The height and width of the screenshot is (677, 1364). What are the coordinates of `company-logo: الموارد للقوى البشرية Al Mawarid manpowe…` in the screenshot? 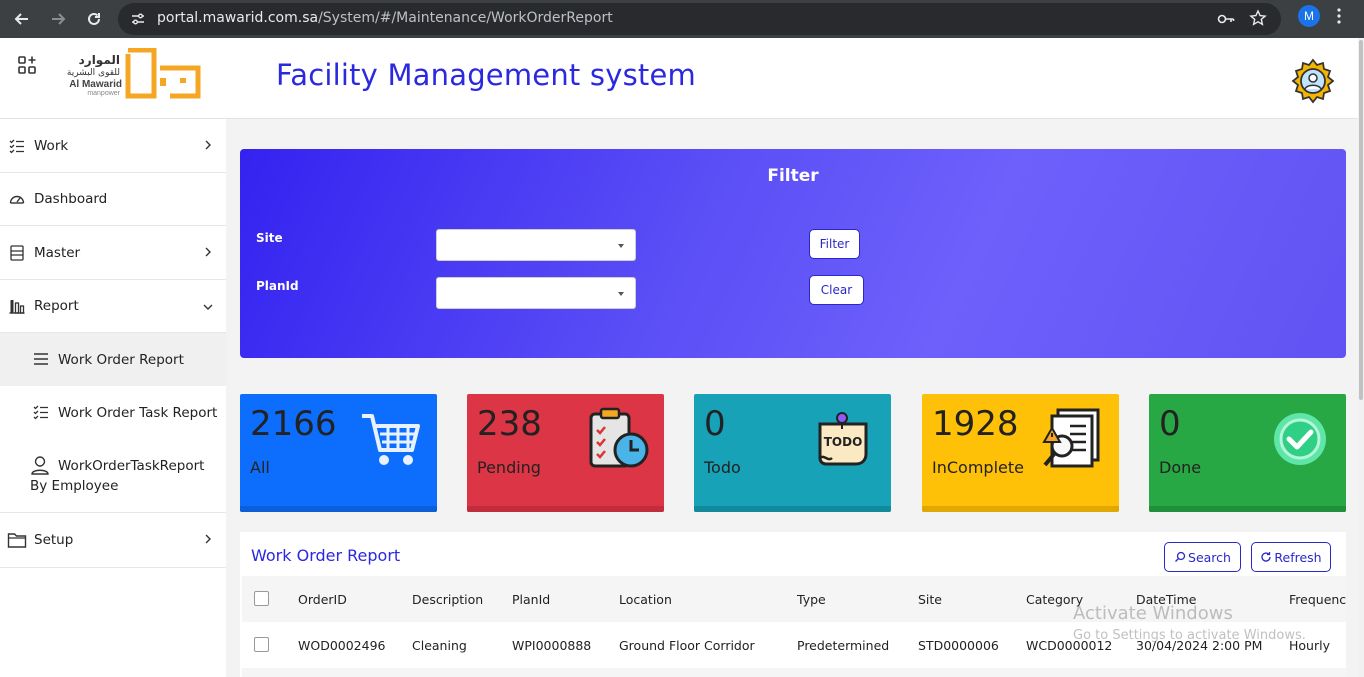 It's located at (133, 75).